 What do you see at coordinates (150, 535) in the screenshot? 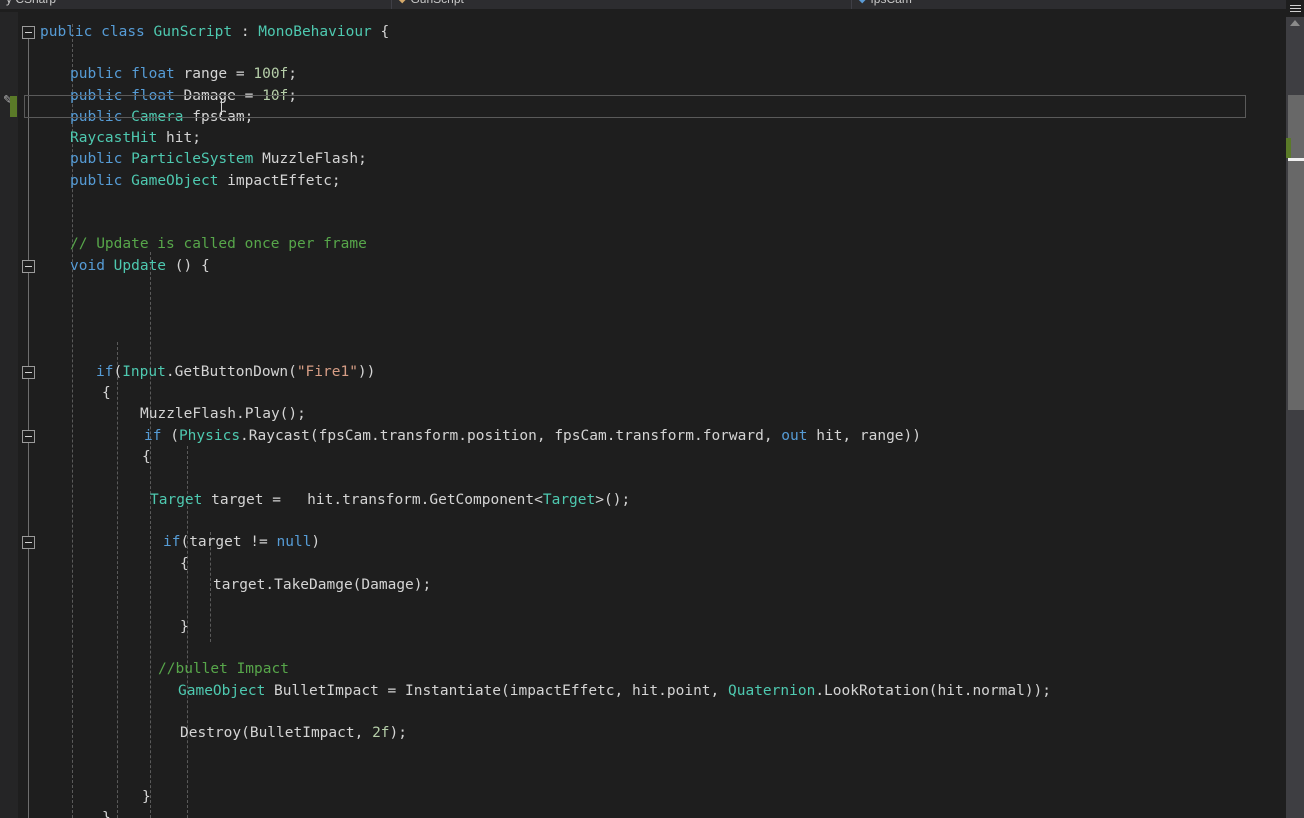
I see `indent-guide` at bounding box center [150, 535].